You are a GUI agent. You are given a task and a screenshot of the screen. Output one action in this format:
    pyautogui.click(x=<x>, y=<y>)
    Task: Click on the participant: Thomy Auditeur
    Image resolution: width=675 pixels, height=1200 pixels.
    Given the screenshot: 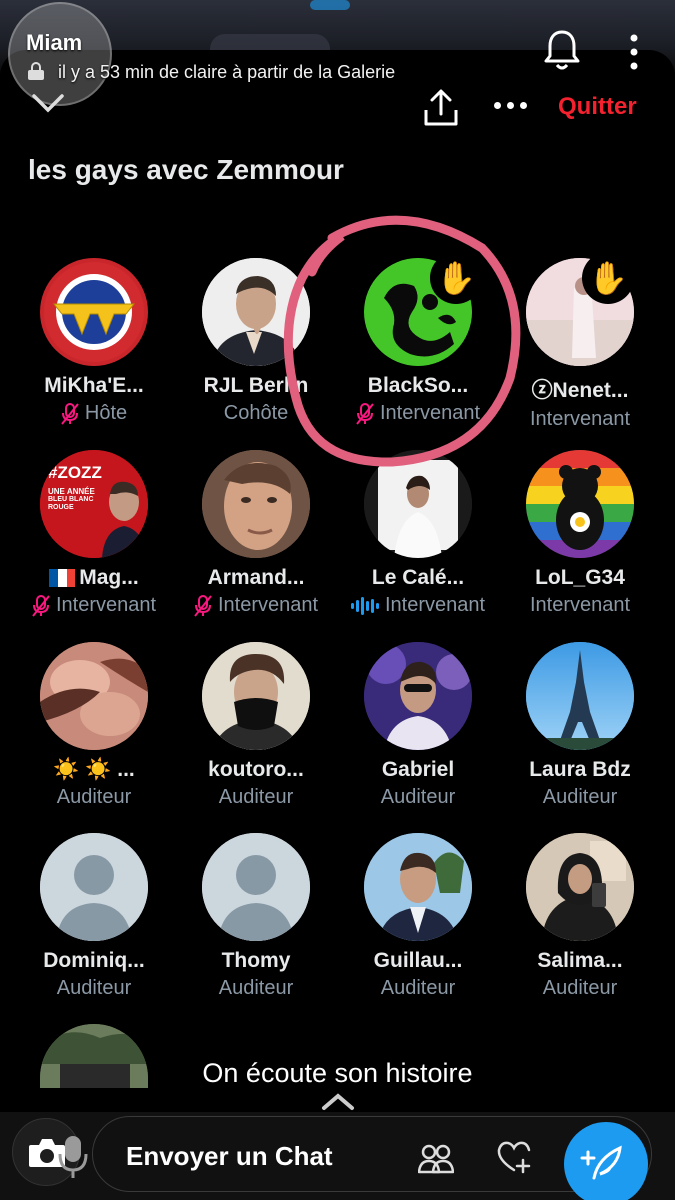 What is the action you would take?
    pyautogui.click(x=256, y=916)
    